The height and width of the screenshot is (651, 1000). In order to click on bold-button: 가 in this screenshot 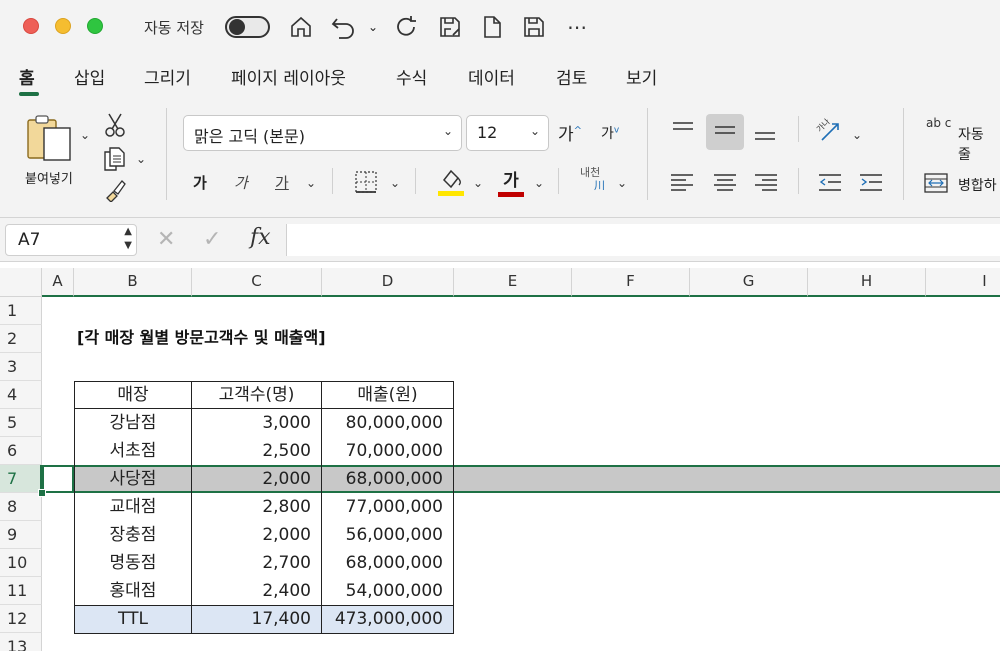, I will do `click(200, 182)`.